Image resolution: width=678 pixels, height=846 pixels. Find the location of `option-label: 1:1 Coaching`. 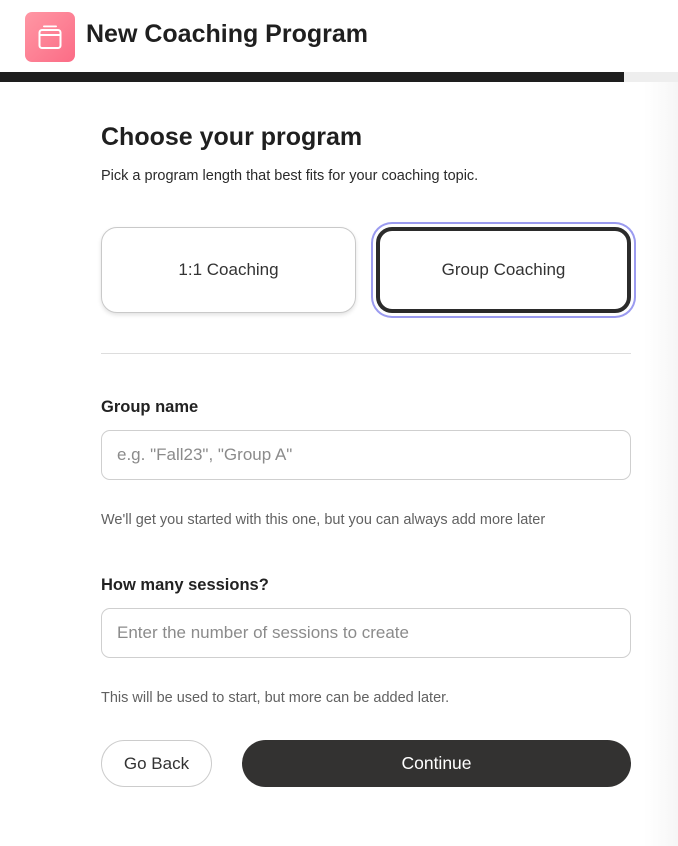

option-label: 1:1 Coaching is located at coordinates (228, 269).